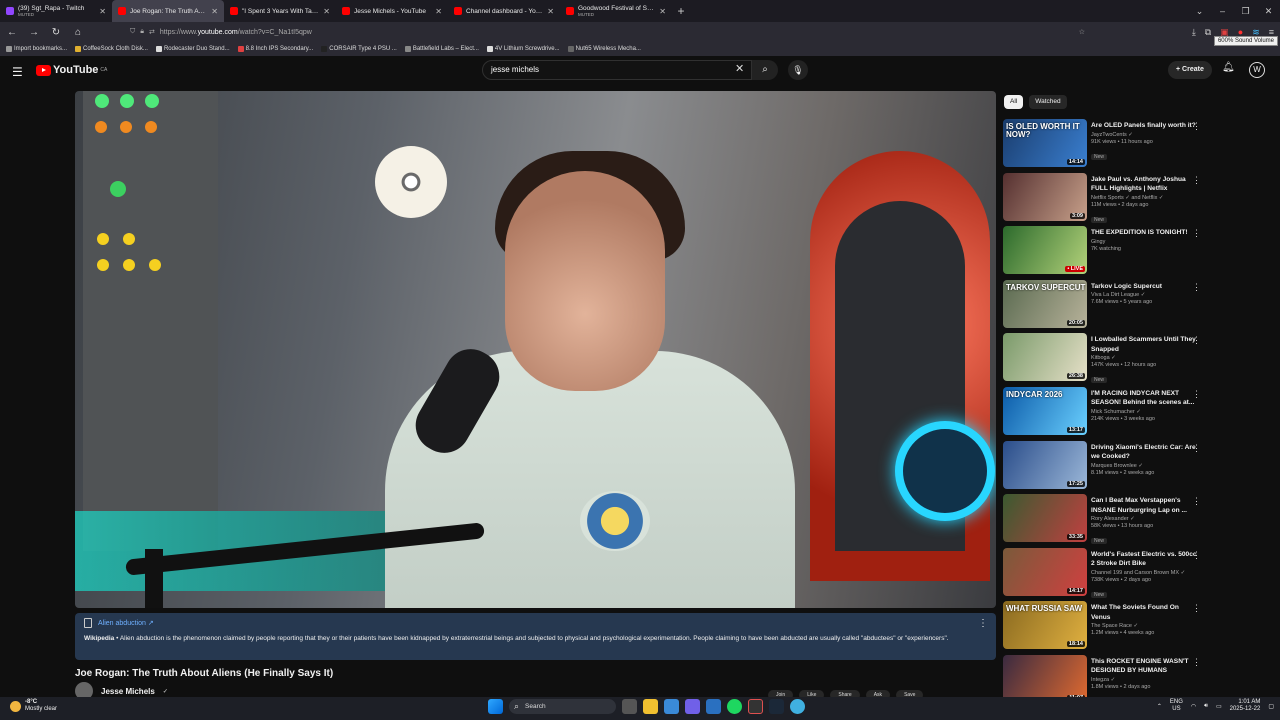  Describe the element at coordinates (1048, 102) in the screenshot. I see `chip-watched: Watched` at that location.